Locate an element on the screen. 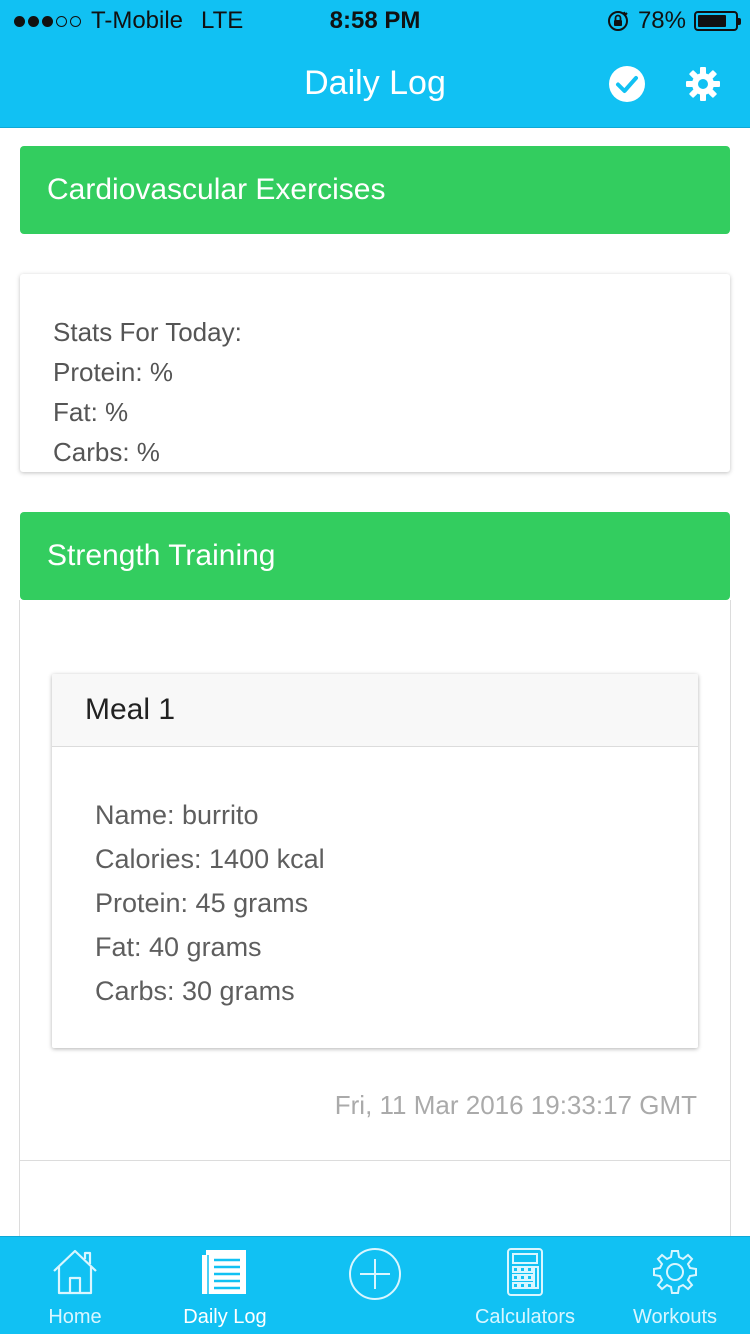  tab-add is located at coordinates (375, 1286).